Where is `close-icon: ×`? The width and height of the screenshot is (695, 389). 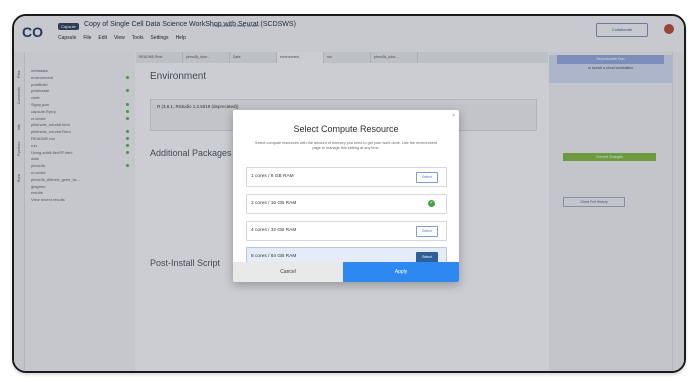
close-icon: × is located at coordinates (453, 116).